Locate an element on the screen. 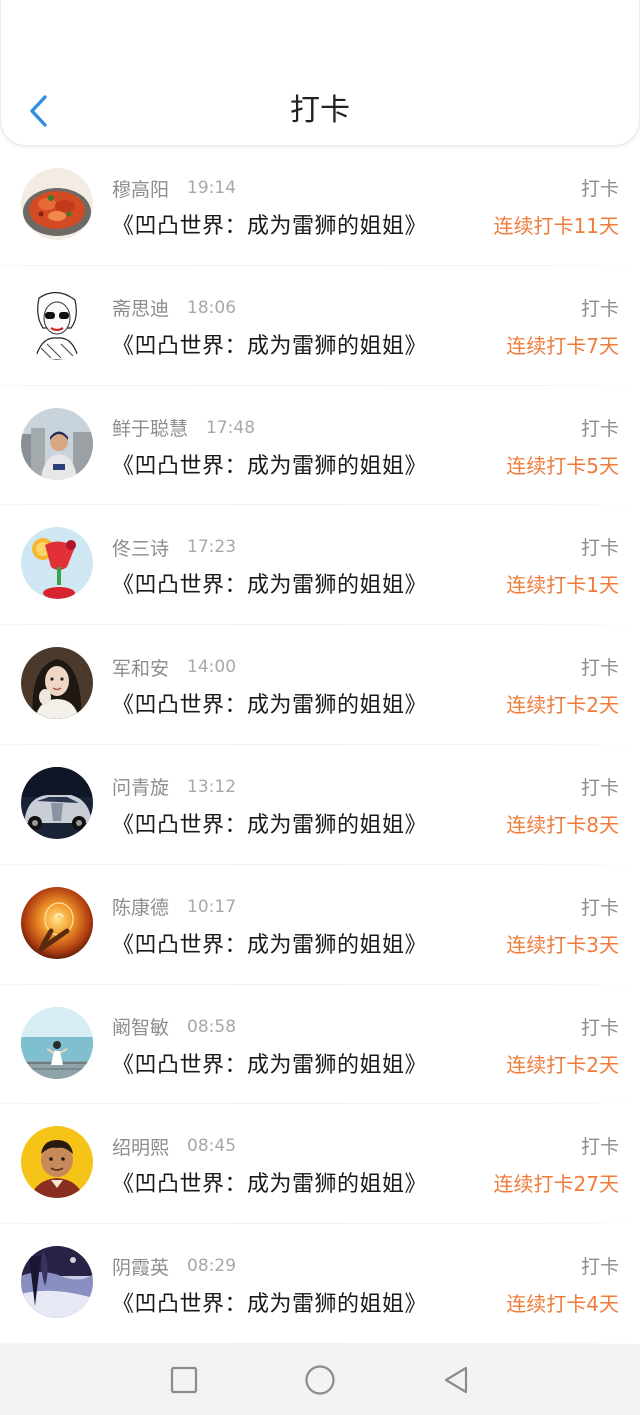 The height and width of the screenshot is (1415, 640). user-name: 斋思迪 is located at coordinates (141, 309).